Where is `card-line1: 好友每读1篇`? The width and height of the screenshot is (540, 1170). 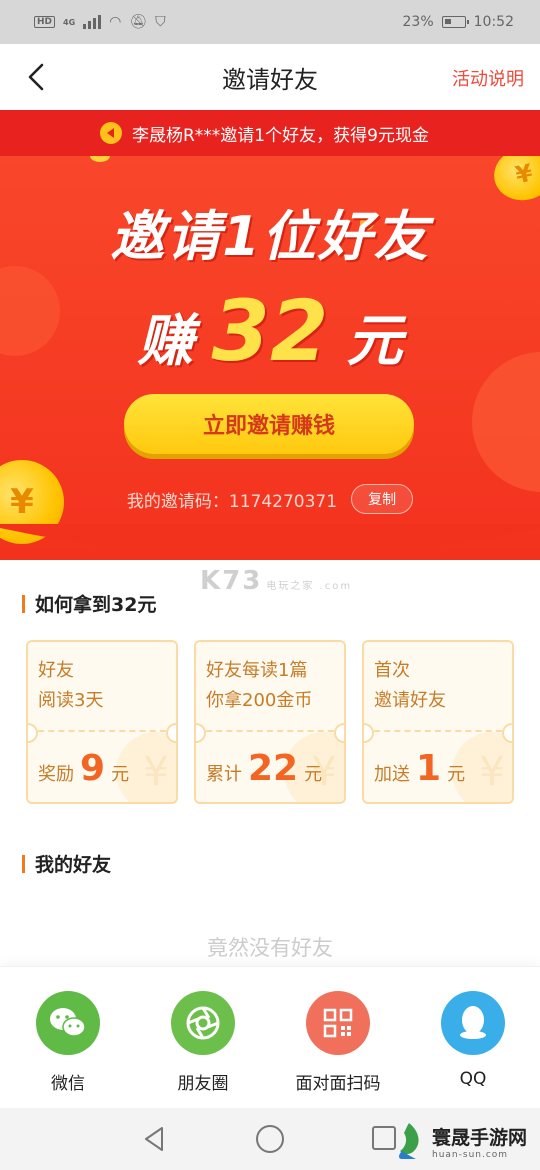
card-line1: 好友每读1篇 is located at coordinates (257, 670).